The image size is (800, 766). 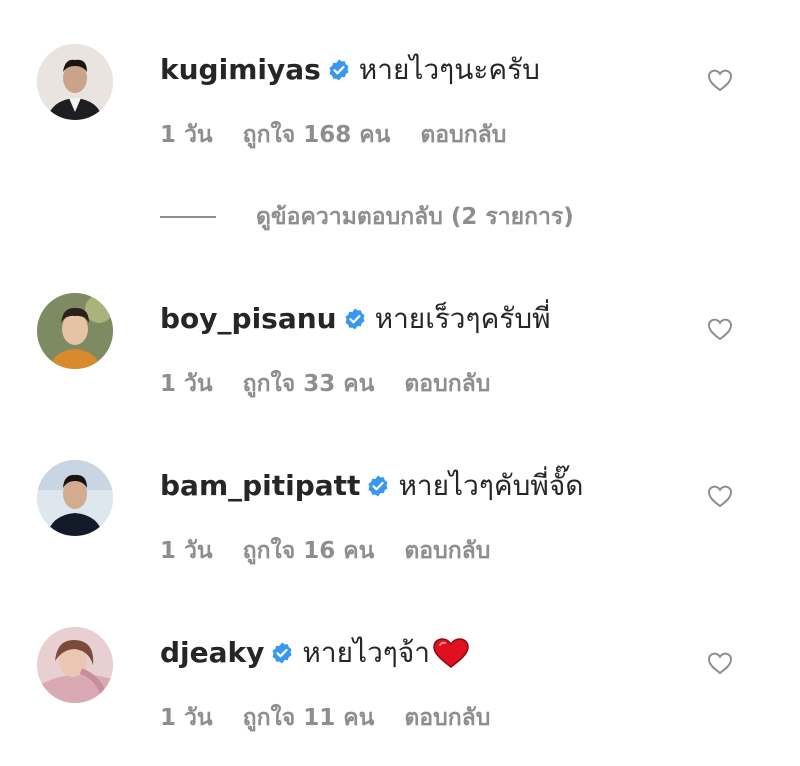 What do you see at coordinates (309, 718) in the screenshot?
I see `like-count: ถูกใจ 11 คน` at bounding box center [309, 718].